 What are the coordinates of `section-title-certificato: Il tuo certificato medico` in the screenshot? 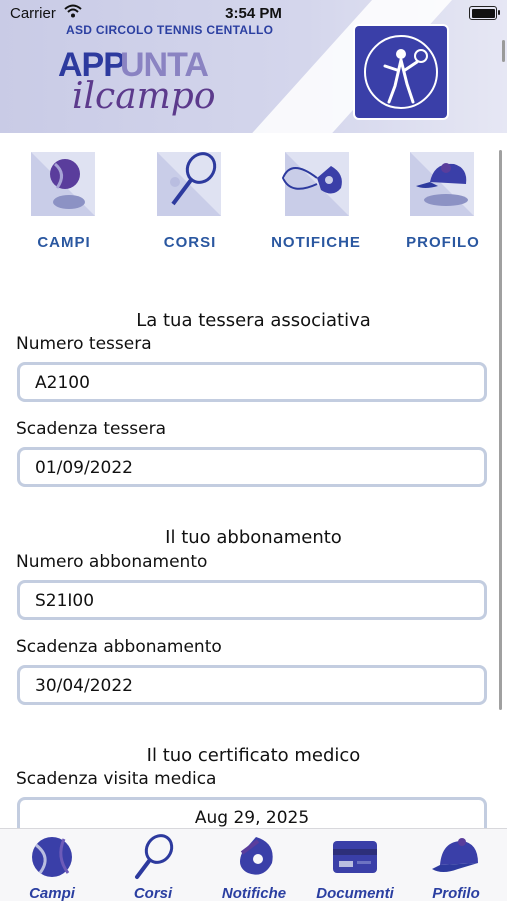 It's located at (253, 755).